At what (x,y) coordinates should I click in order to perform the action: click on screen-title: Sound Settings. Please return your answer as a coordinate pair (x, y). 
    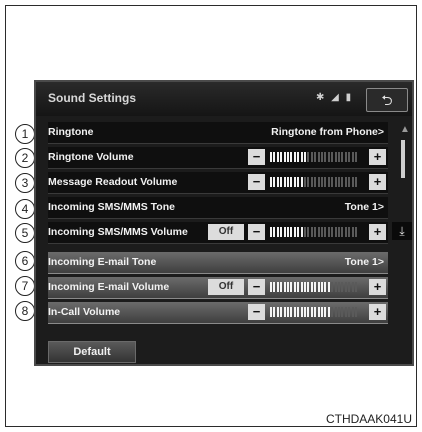
    Looking at the image, I should click on (92, 98).